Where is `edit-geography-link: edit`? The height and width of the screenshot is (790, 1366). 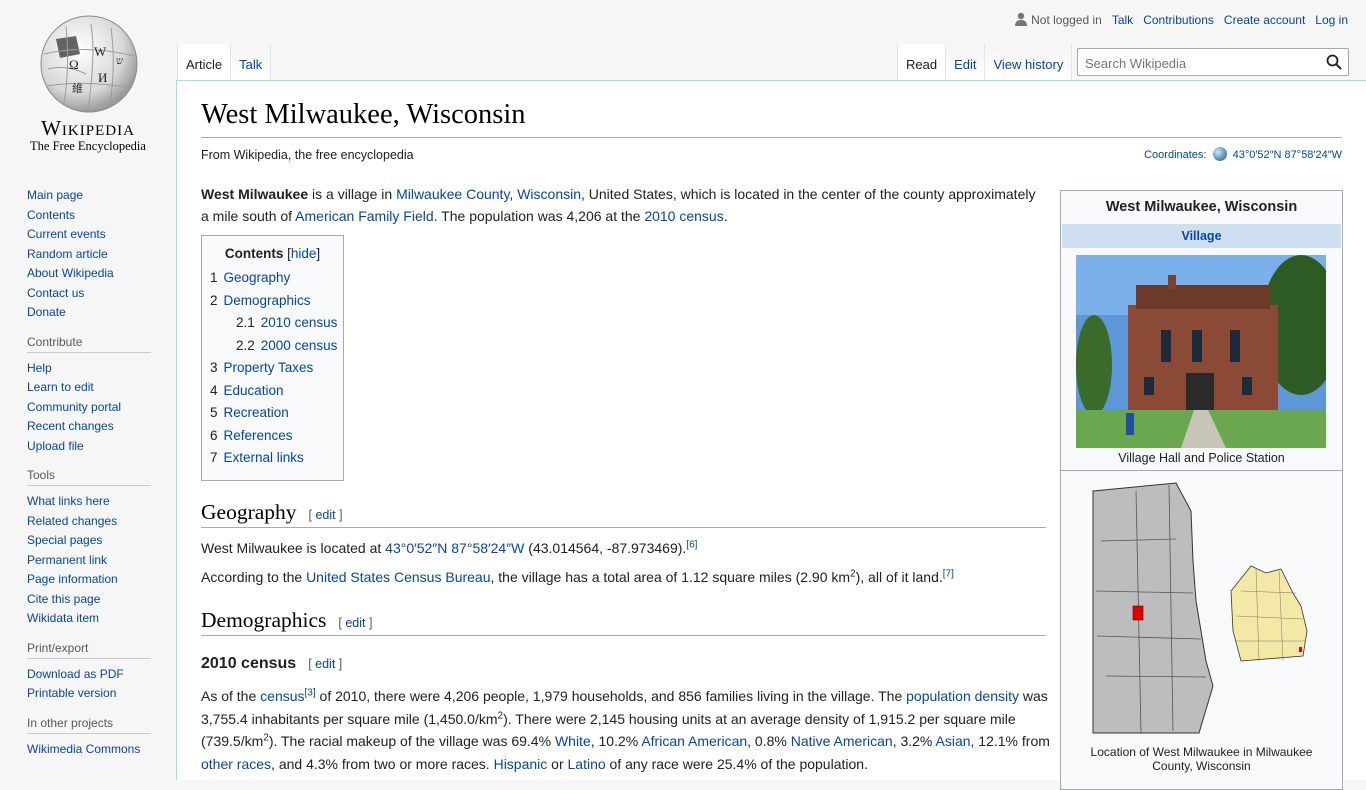 edit-geography-link: edit is located at coordinates (325, 515).